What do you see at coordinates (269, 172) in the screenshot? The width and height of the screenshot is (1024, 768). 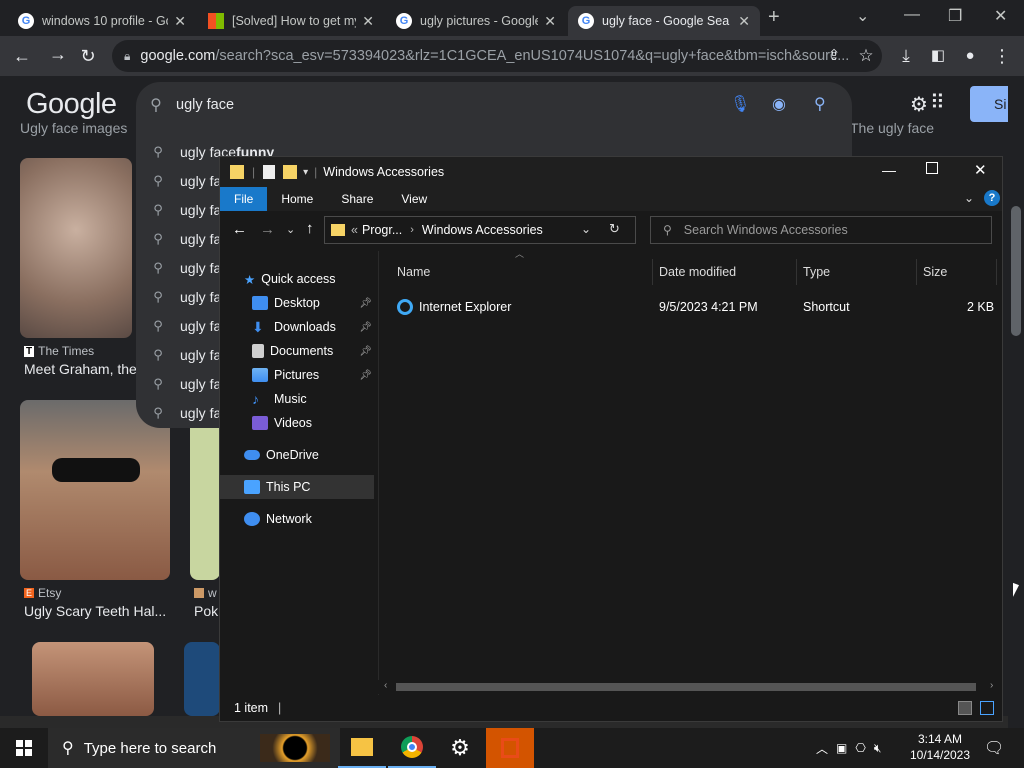 I see `properties-icon` at bounding box center [269, 172].